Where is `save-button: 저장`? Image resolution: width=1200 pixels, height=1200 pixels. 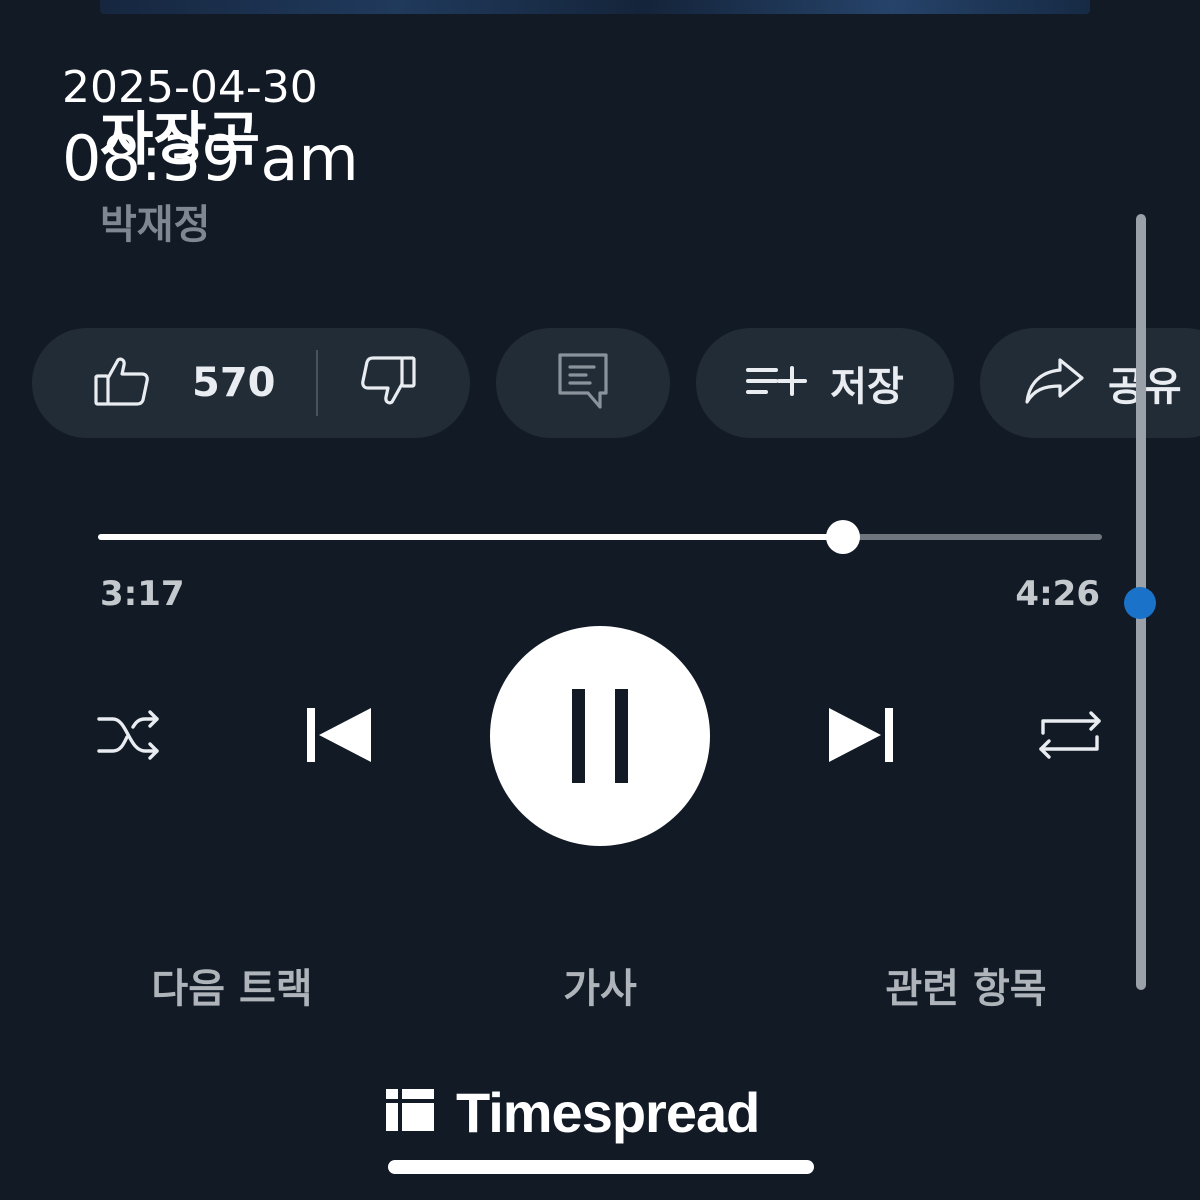
save-button: 저장 is located at coordinates (825, 383).